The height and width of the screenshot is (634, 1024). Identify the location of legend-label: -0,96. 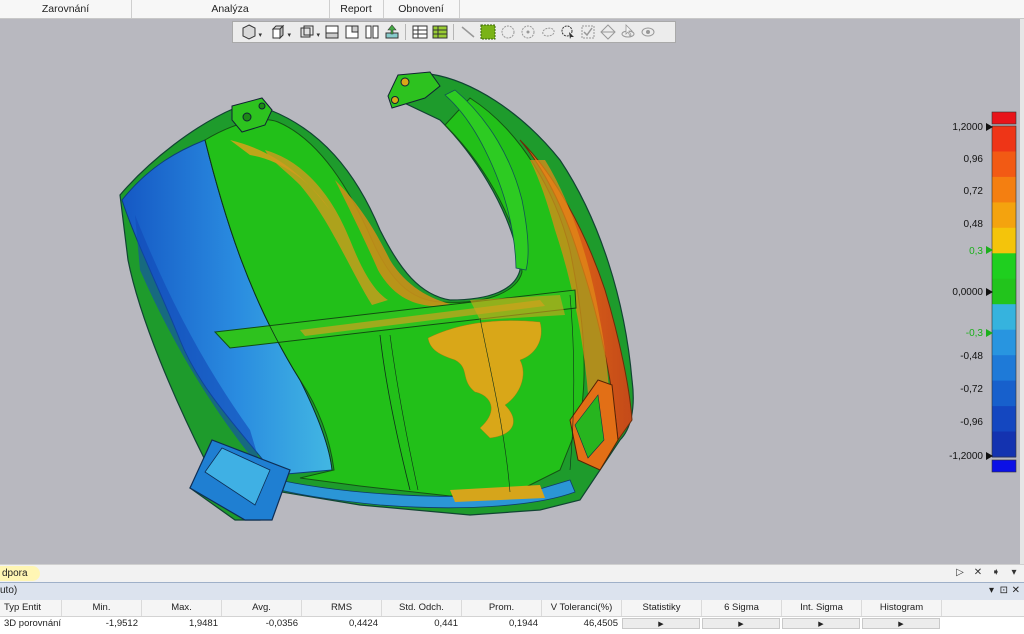
(971, 422).